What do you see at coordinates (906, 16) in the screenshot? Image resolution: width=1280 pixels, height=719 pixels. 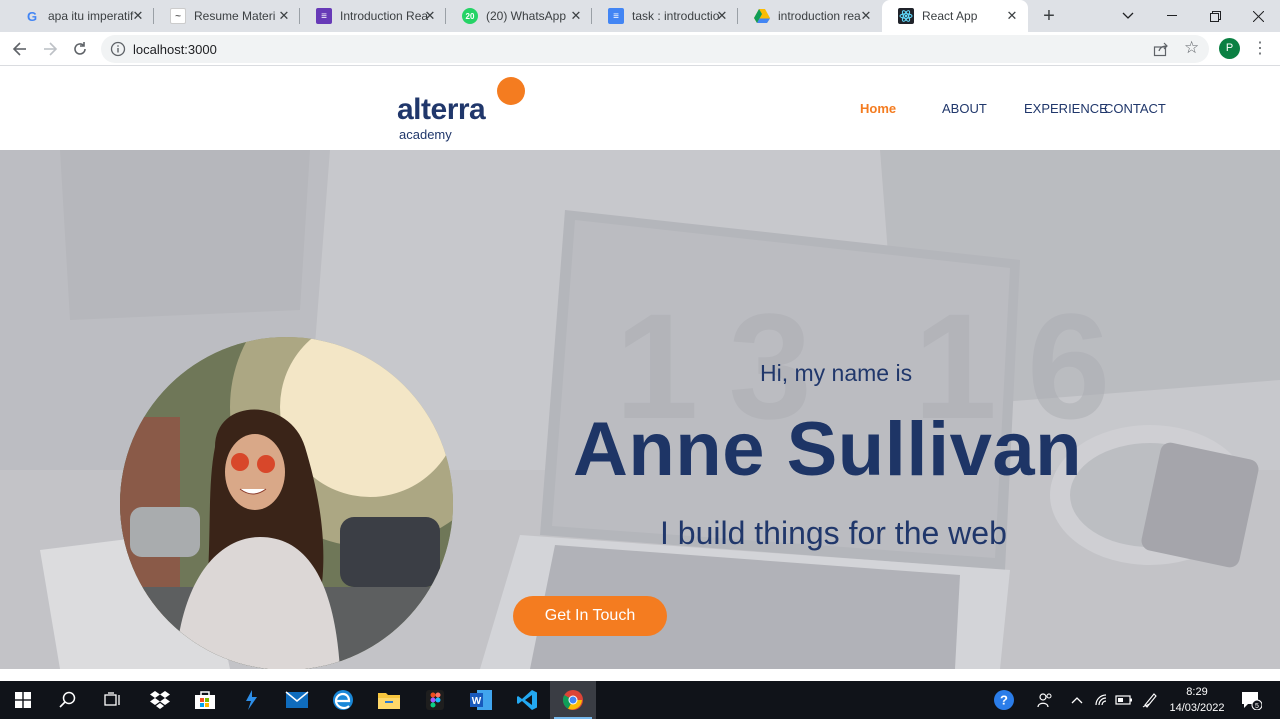 I see `react-icon` at bounding box center [906, 16].